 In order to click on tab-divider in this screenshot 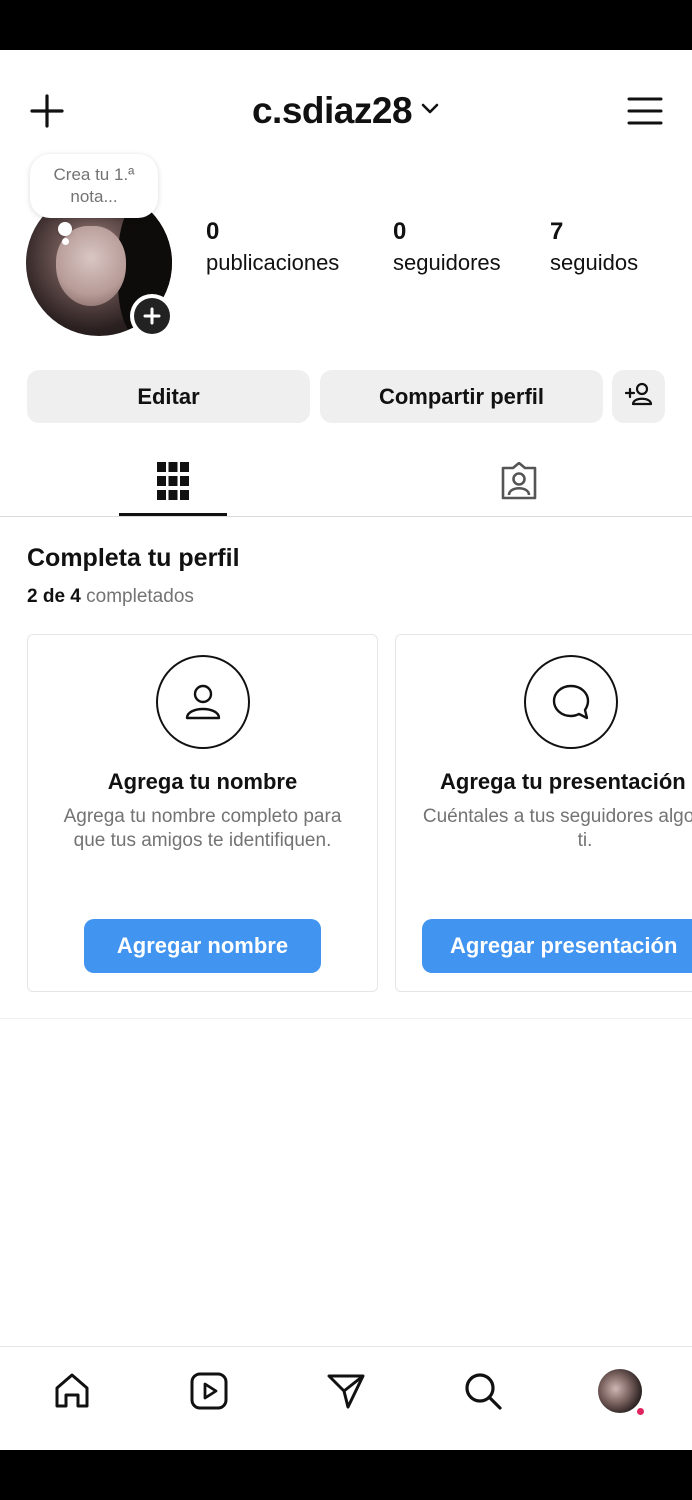, I will do `click(346, 516)`.